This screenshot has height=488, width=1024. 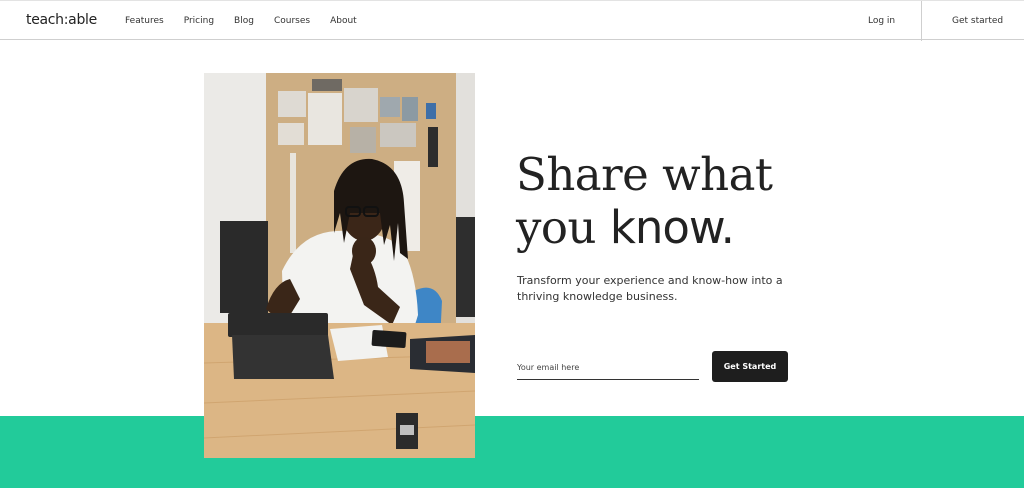 What do you see at coordinates (512, 452) in the screenshot?
I see `accent-band` at bounding box center [512, 452].